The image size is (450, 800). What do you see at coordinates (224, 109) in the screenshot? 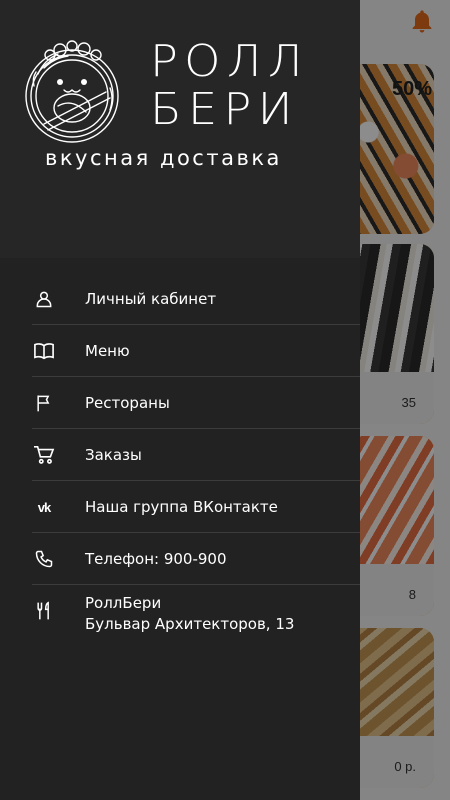
I see `brand-title-line-2: БЕРИ` at bounding box center [224, 109].